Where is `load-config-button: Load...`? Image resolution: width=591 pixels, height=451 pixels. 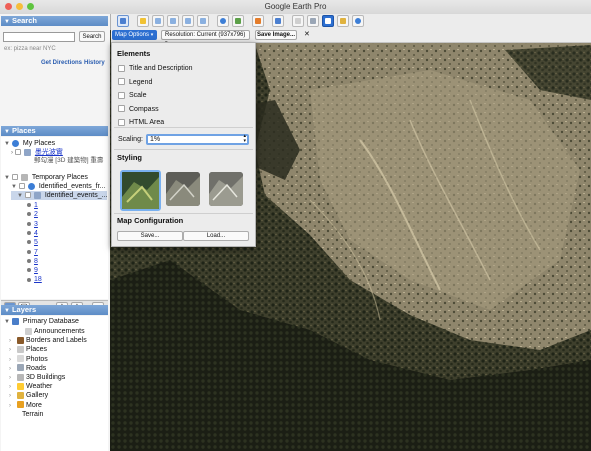 load-config-button: Load... is located at coordinates (216, 236).